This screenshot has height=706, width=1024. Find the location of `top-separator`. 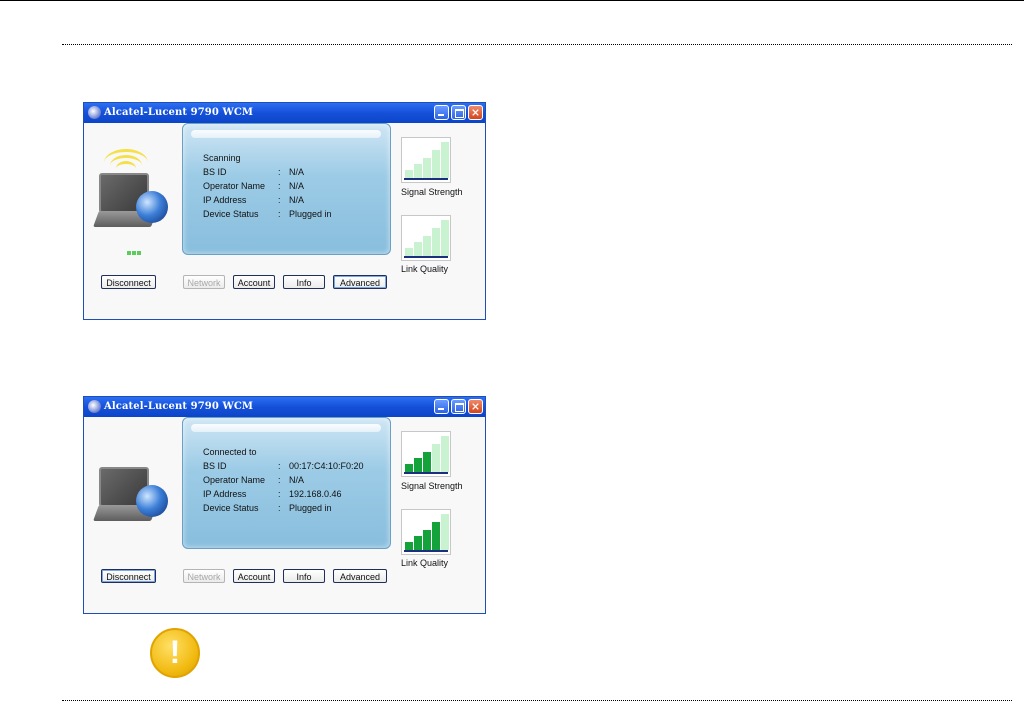

top-separator is located at coordinates (537, 44).